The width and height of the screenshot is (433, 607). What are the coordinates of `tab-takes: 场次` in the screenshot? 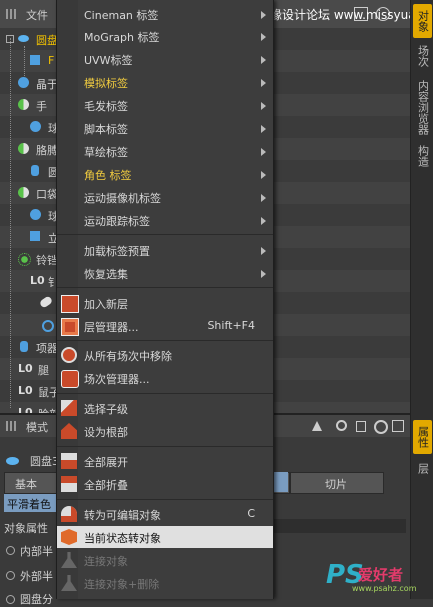 It's located at (422, 56).